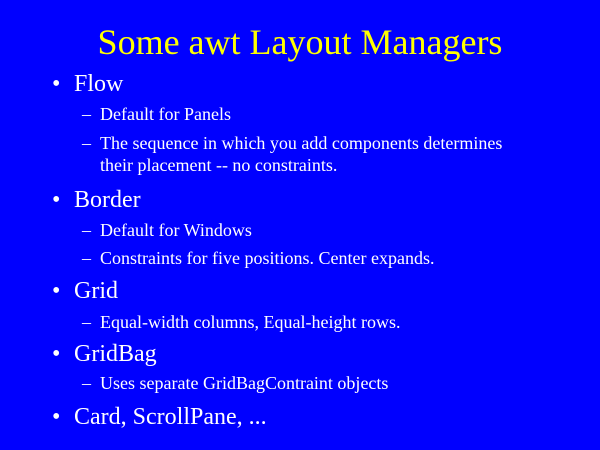  What do you see at coordinates (300, 42) in the screenshot?
I see `slide-title: Some awt Layout Managers` at bounding box center [300, 42].